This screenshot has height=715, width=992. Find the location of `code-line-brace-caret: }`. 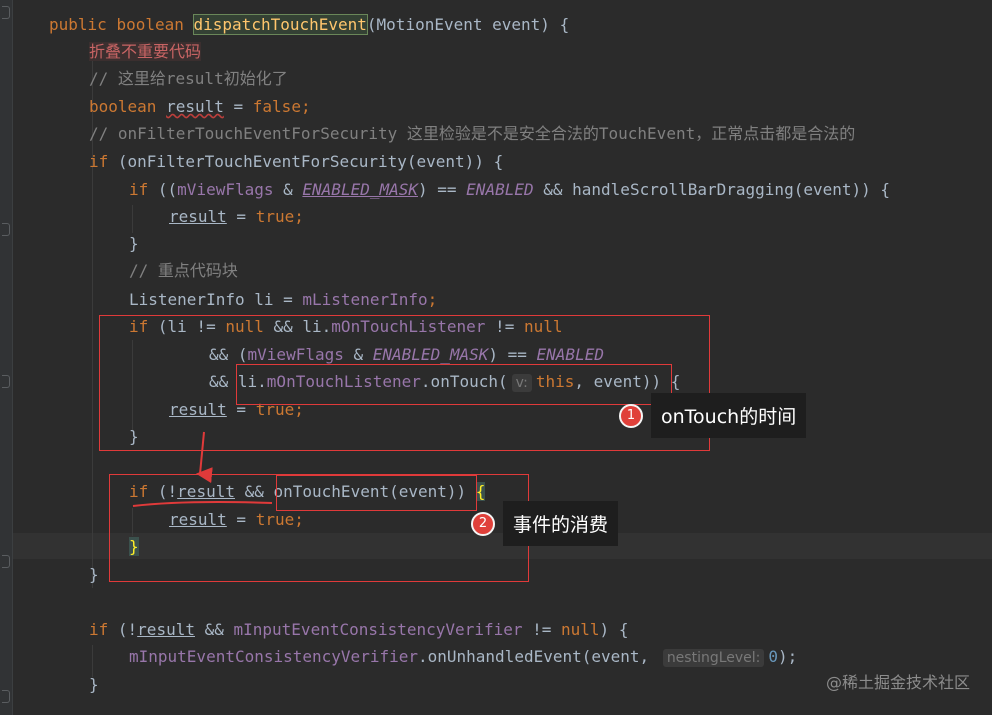

code-line-brace-caret: } is located at coordinates (134, 546).